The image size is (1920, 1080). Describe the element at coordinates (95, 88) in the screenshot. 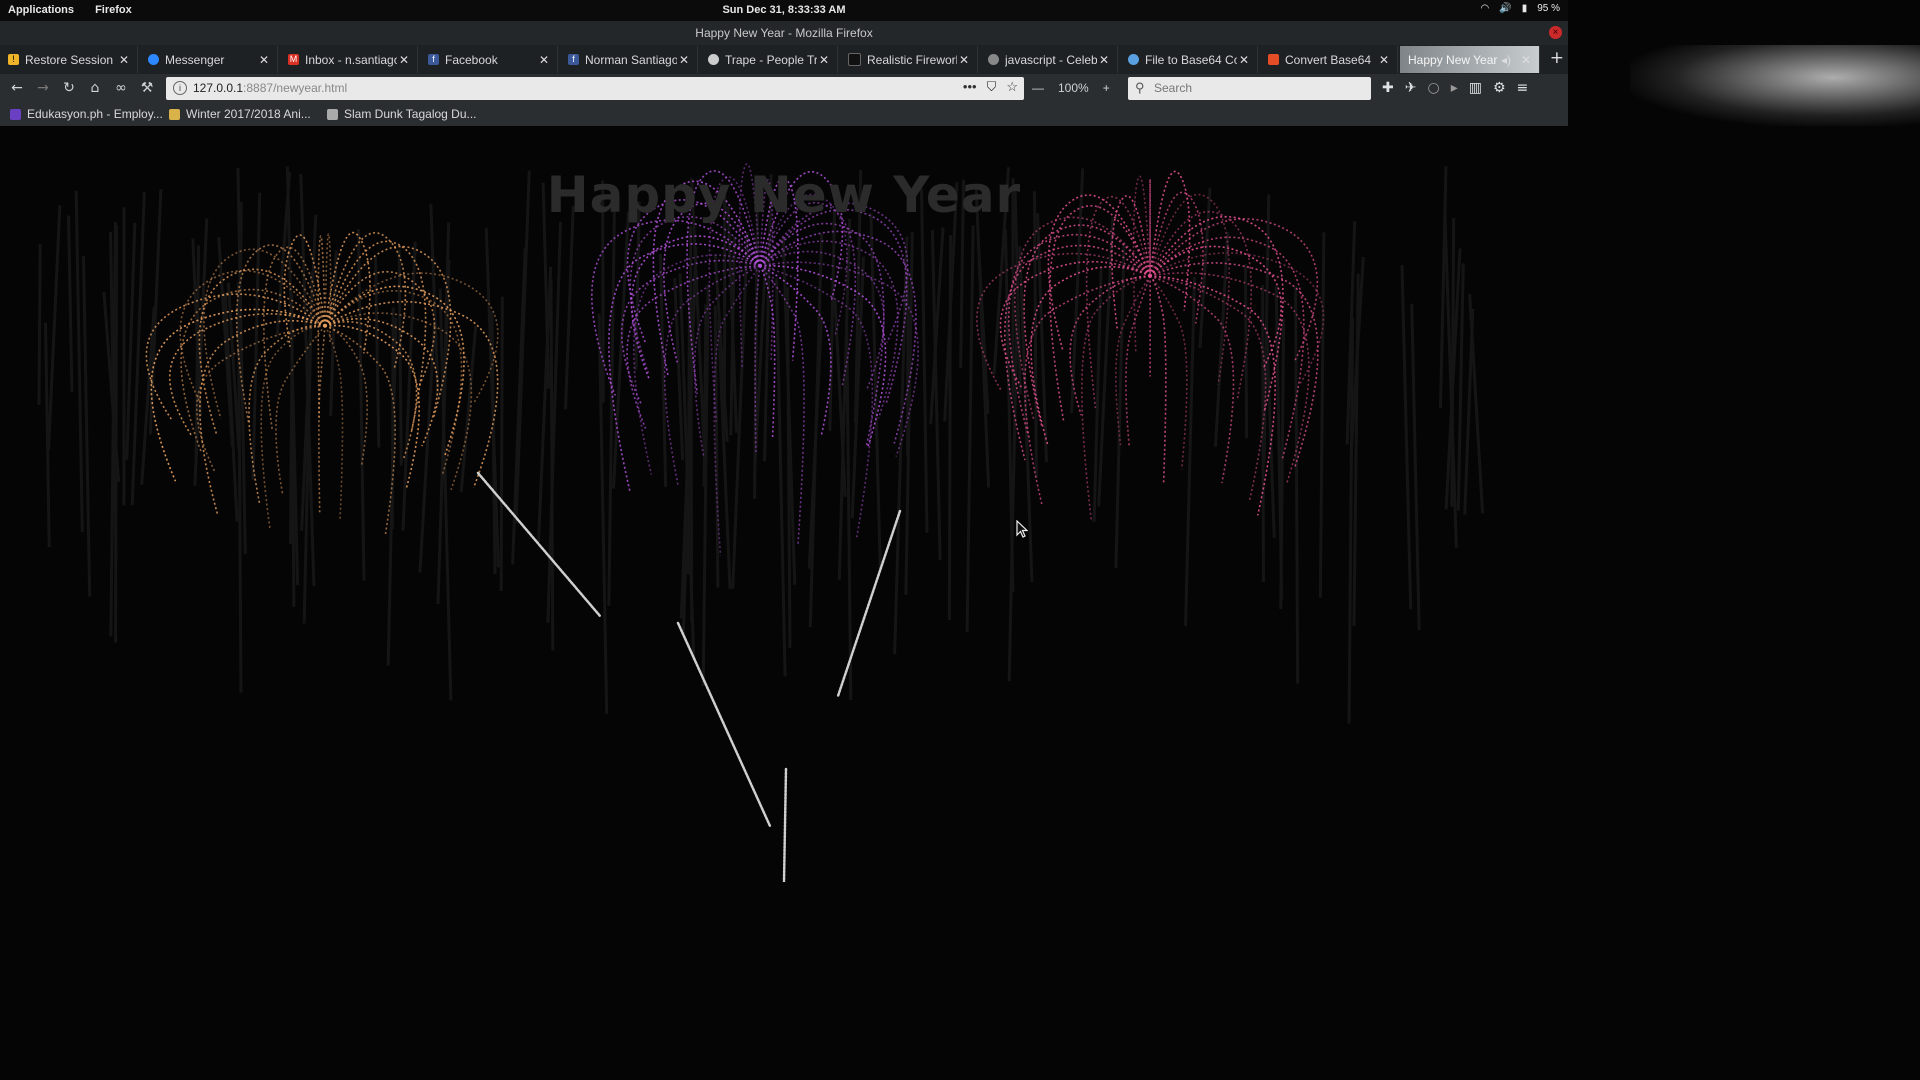

I see `home-icon: ⌂` at that location.